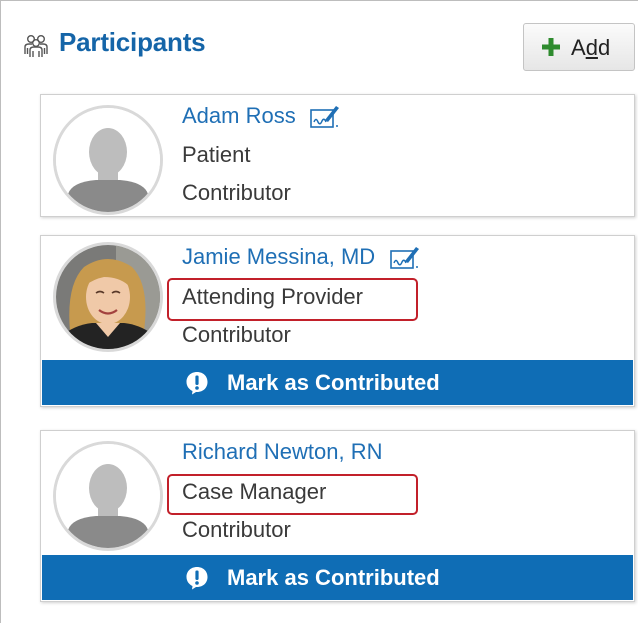  Describe the element at coordinates (551, 47) in the screenshot. I see `plus-icon` at that location.